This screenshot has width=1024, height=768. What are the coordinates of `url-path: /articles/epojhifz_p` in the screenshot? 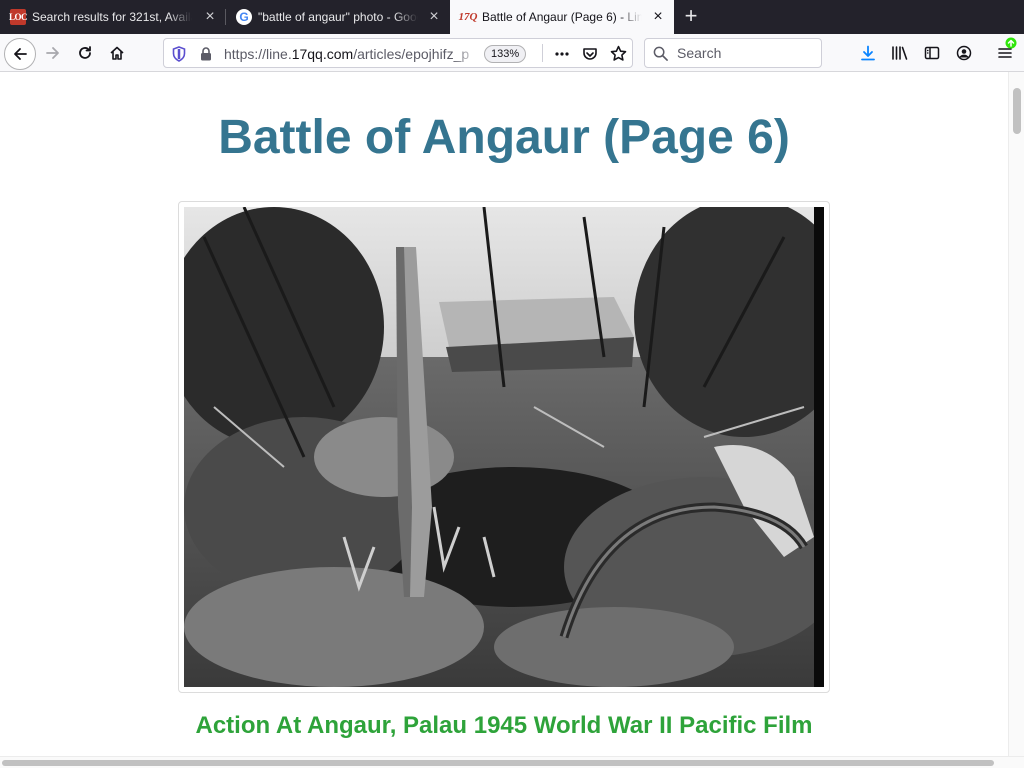 It's located at (411, 54).